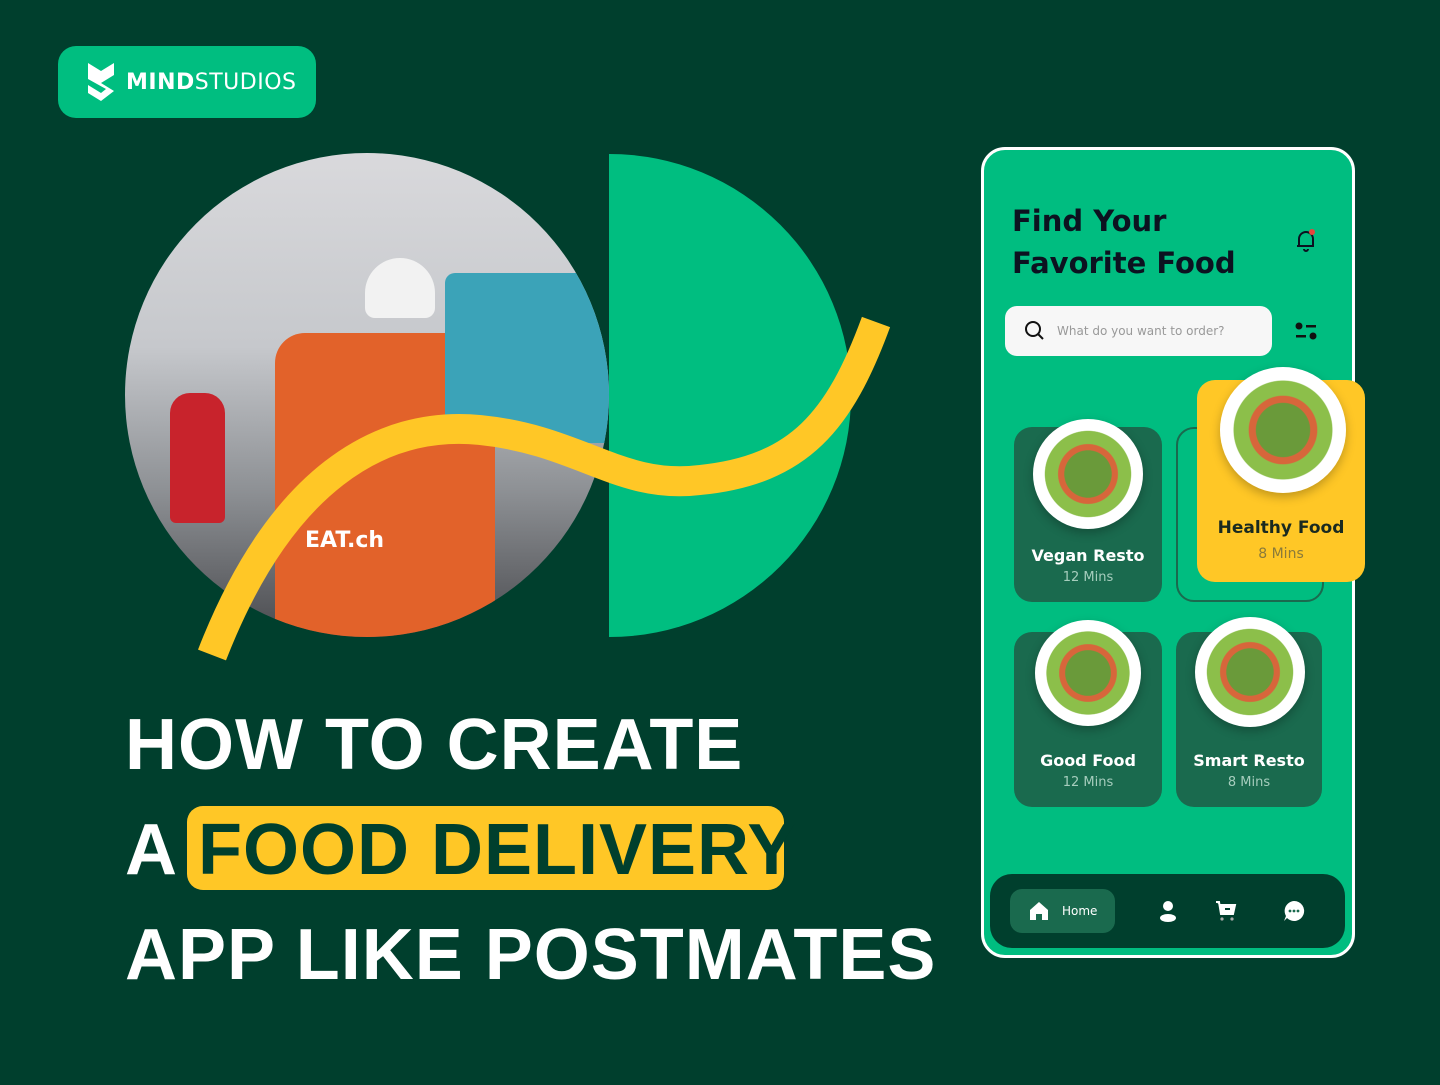  I want to click on cart-icon, so click(1226, 911).